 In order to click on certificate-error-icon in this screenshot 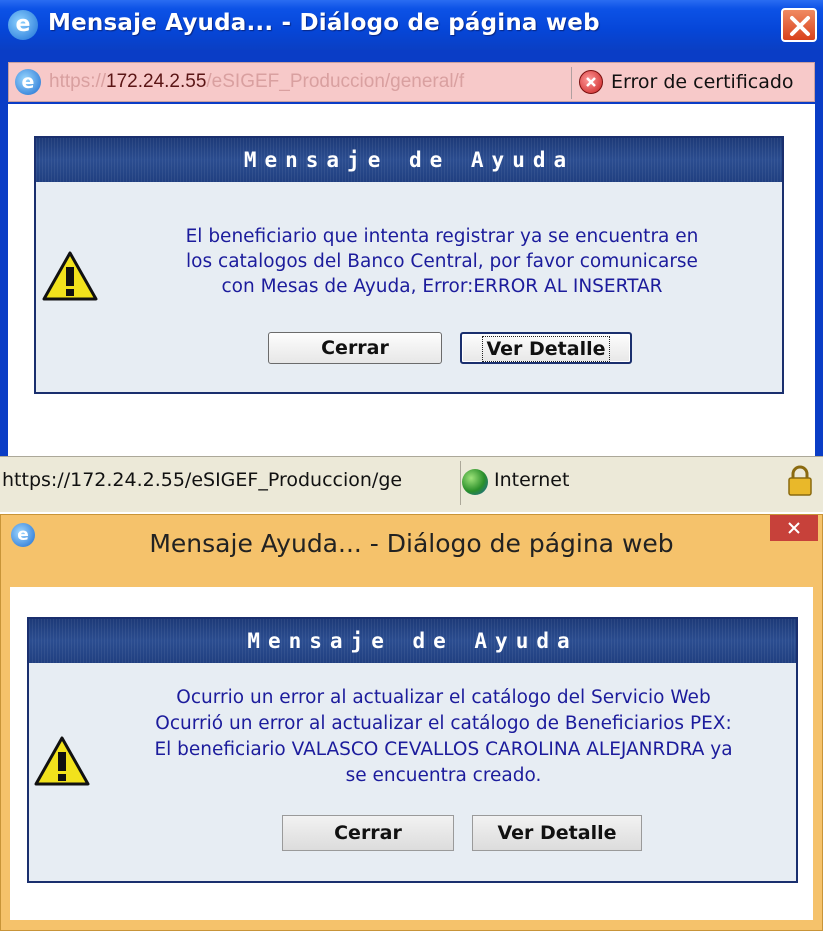, I will do `click(591, 82)`.